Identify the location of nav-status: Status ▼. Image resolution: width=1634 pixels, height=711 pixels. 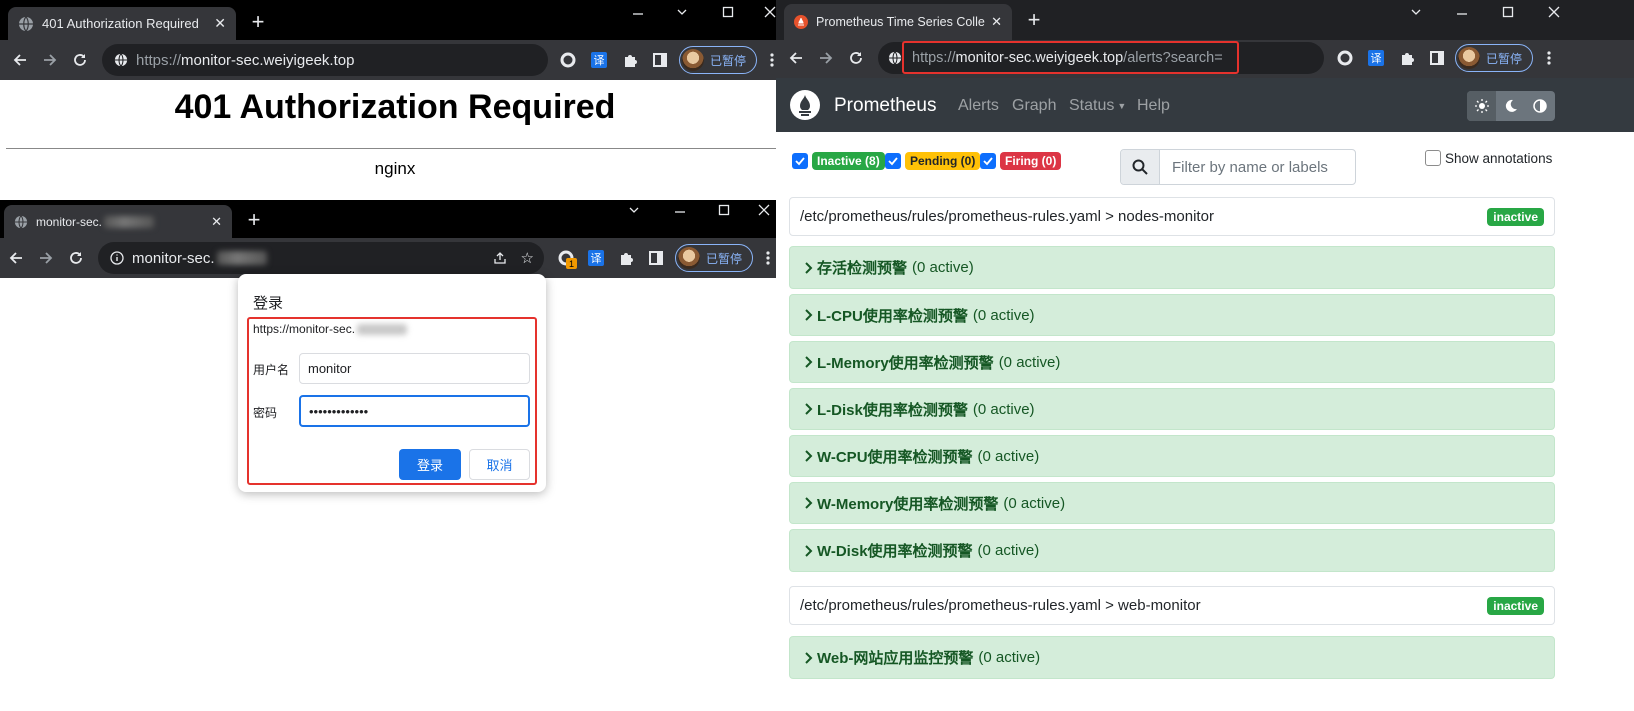
(1097, 106).